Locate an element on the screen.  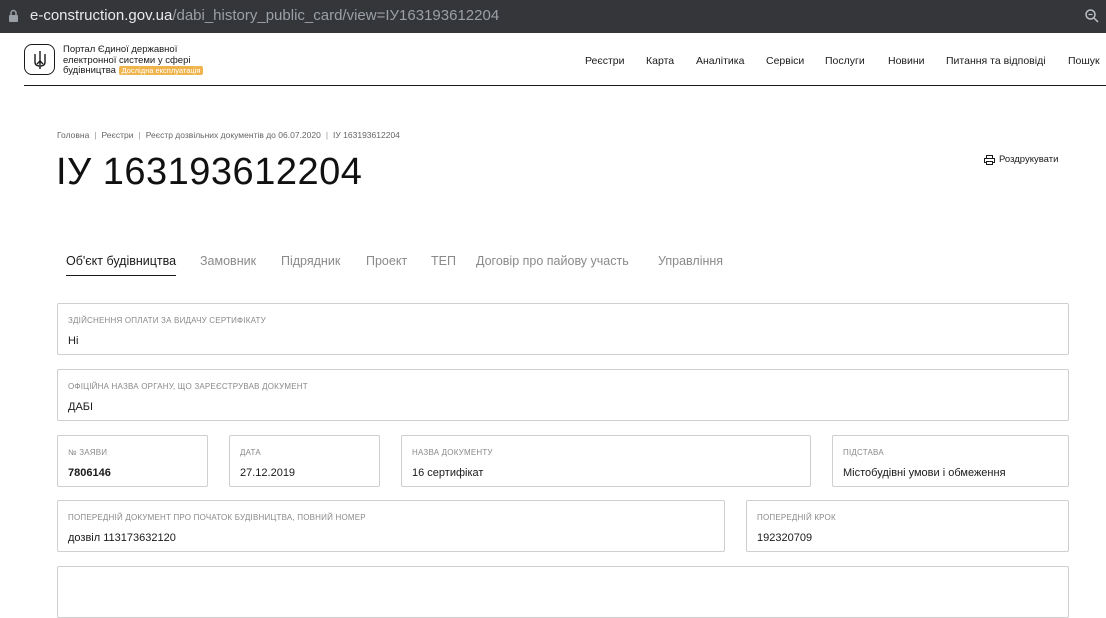
field-application-number: № заяви 7806146 is located at coordinates (132, 461).